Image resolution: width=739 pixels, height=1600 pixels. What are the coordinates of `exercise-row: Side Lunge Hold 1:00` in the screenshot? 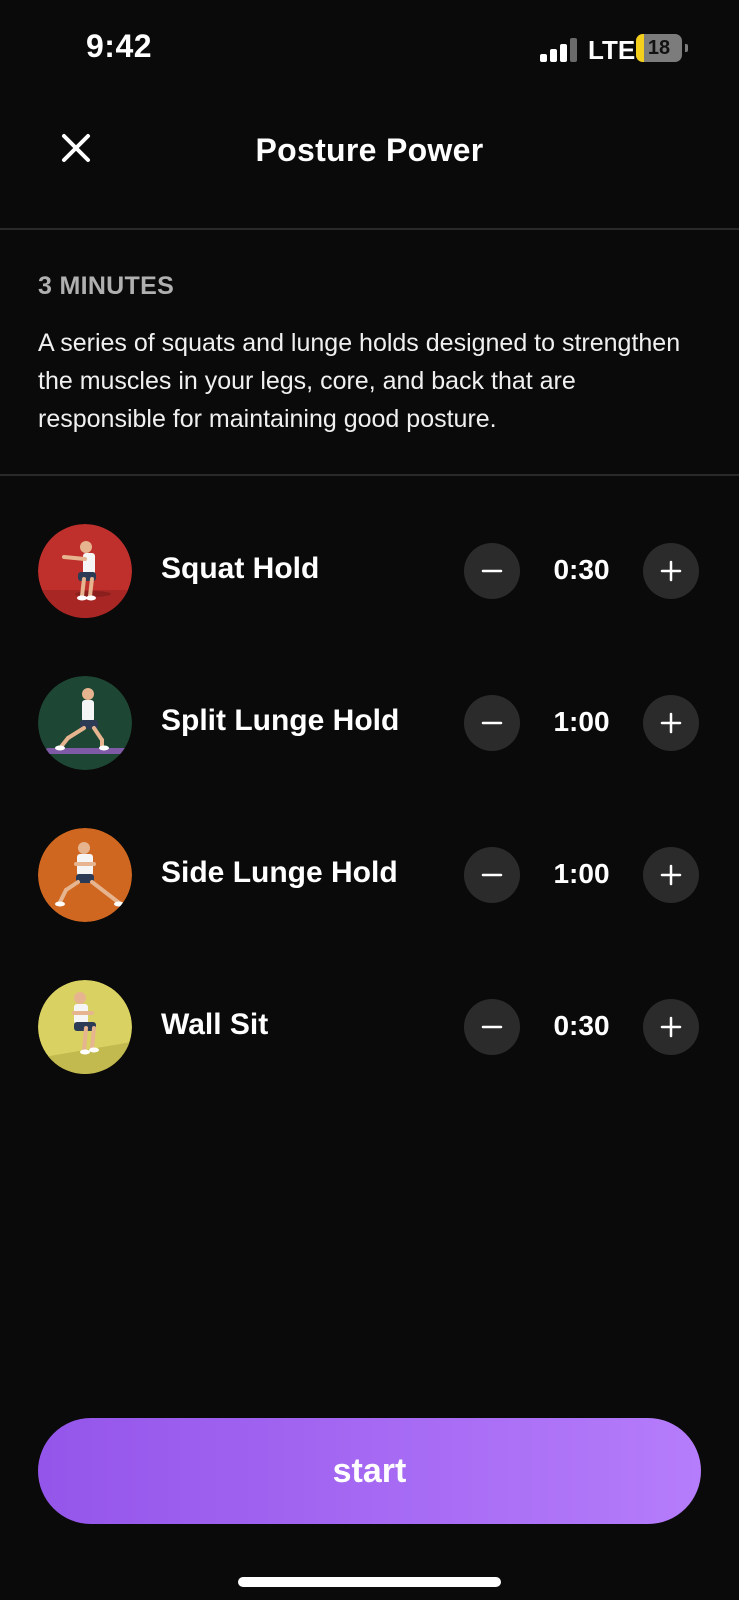 It's located at (369, 874).